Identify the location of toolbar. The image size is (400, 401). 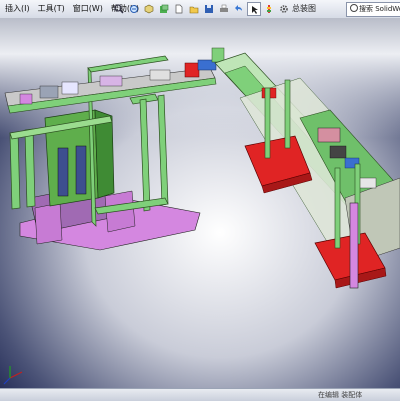
(201, 9).